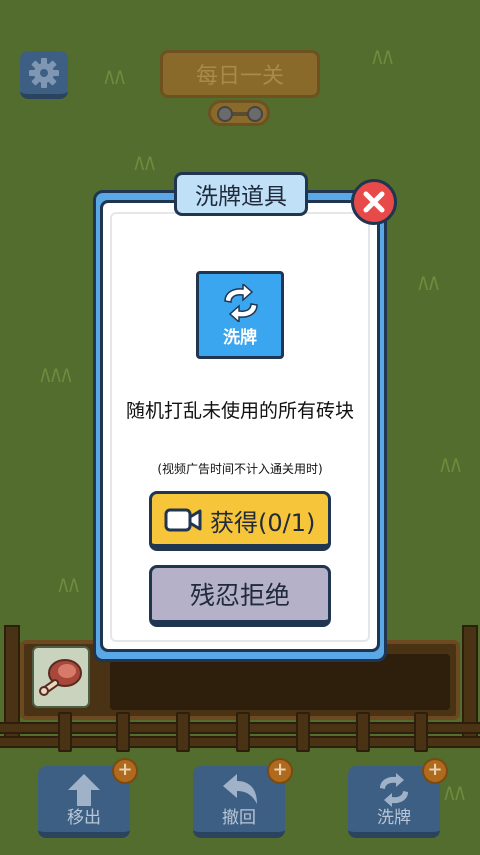  I want to click on card-label: 洗牌, so click(240, 338).